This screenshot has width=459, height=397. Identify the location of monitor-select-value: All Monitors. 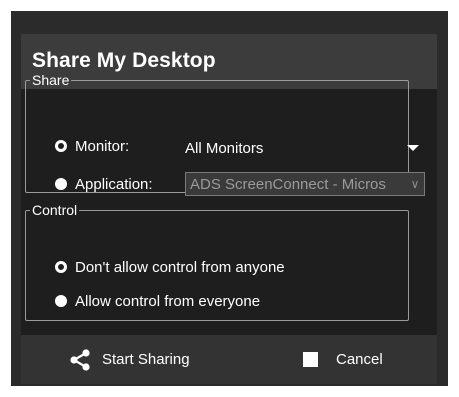
(224, 148).